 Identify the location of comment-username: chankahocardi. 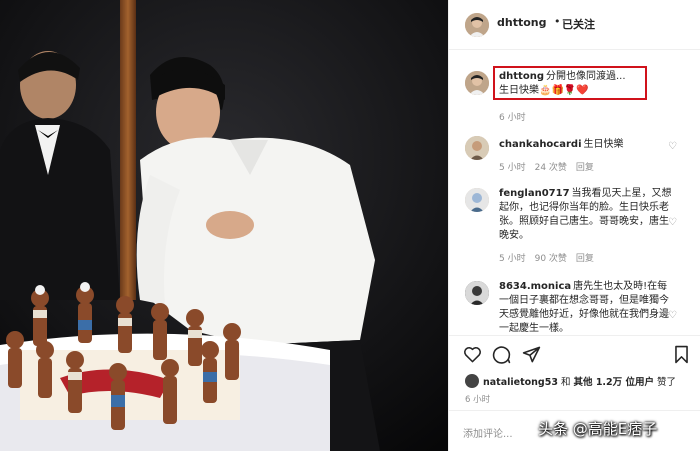
(540, 144).